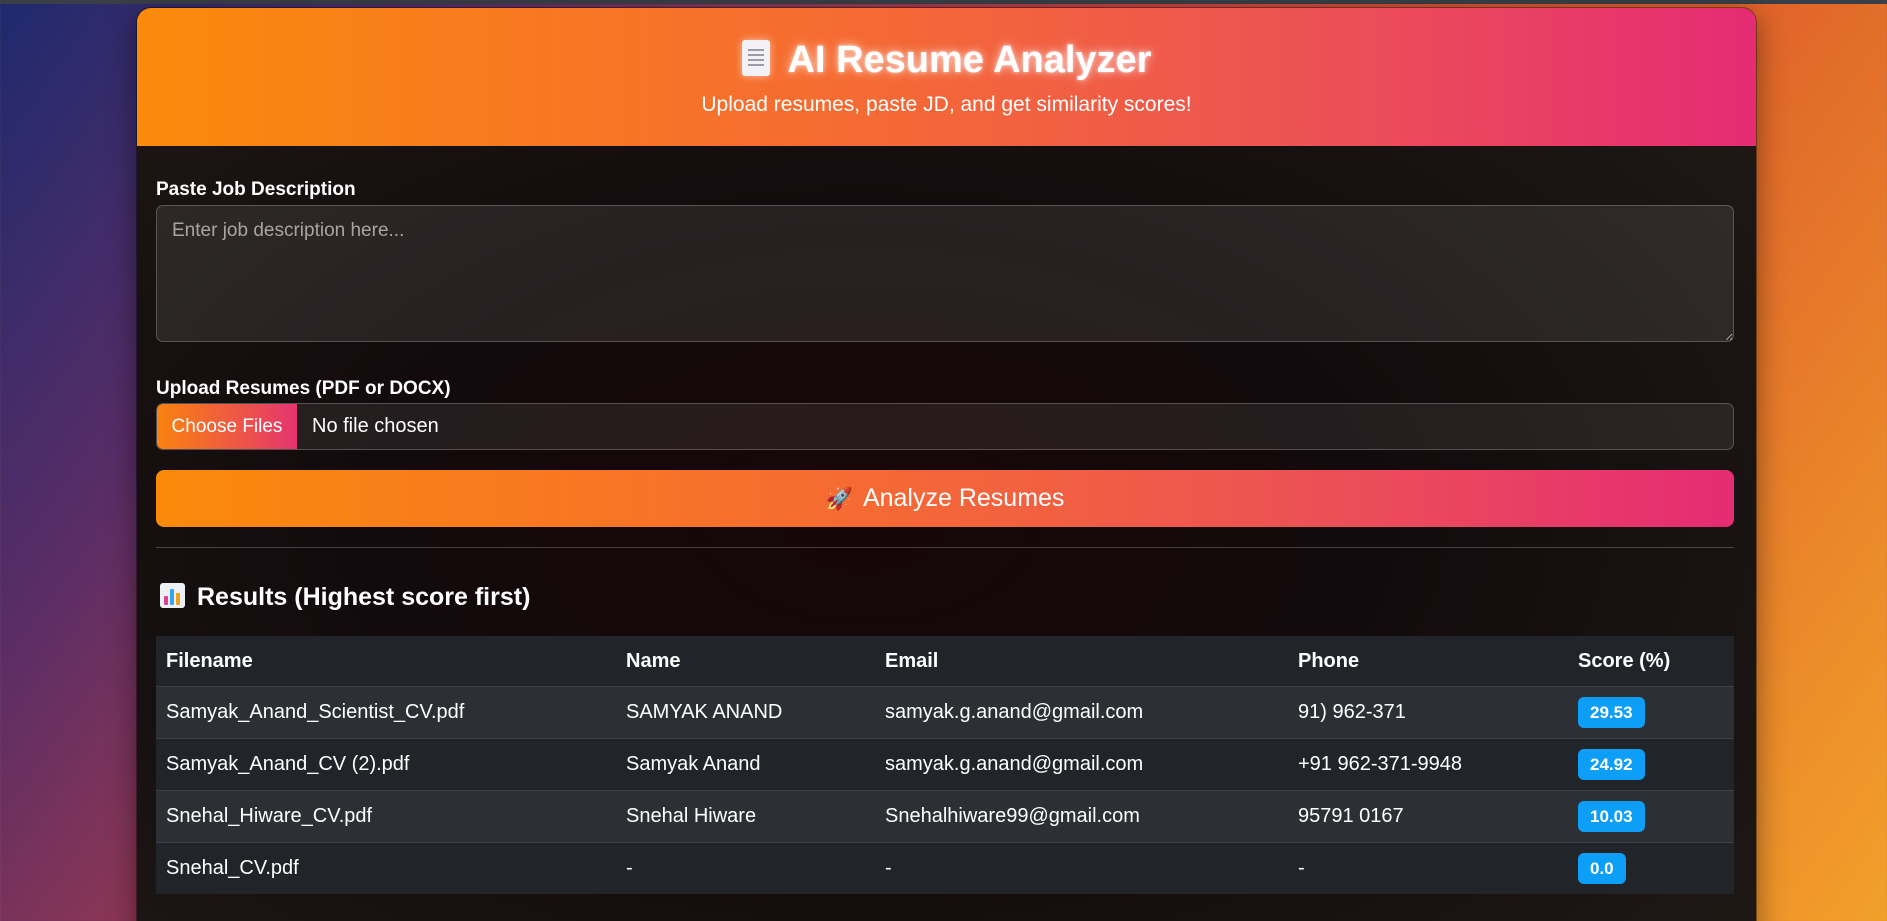 This screenshot has height=921, width=1887. I want to click on score-badge: 0.0, so click(1602, 868).